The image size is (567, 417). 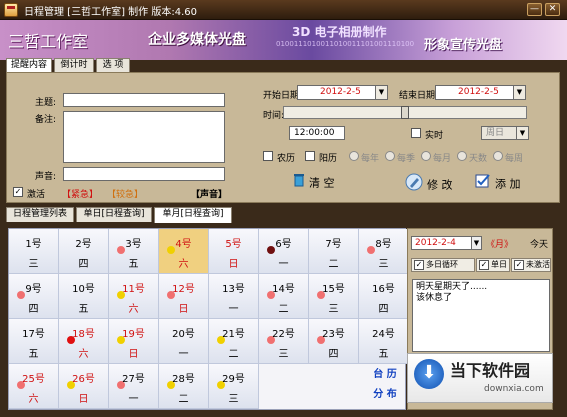 I want to click on calendar-day-cell: 6号一, so click(x=284, y=251).